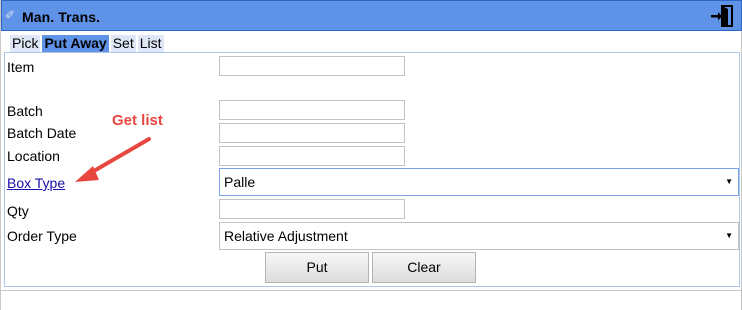 The height and width of the screenshot is (310, 742). Describe the element at coordinates (240, 182) in the screenshot. I see `box-type-selected-value: Palle` at that location.